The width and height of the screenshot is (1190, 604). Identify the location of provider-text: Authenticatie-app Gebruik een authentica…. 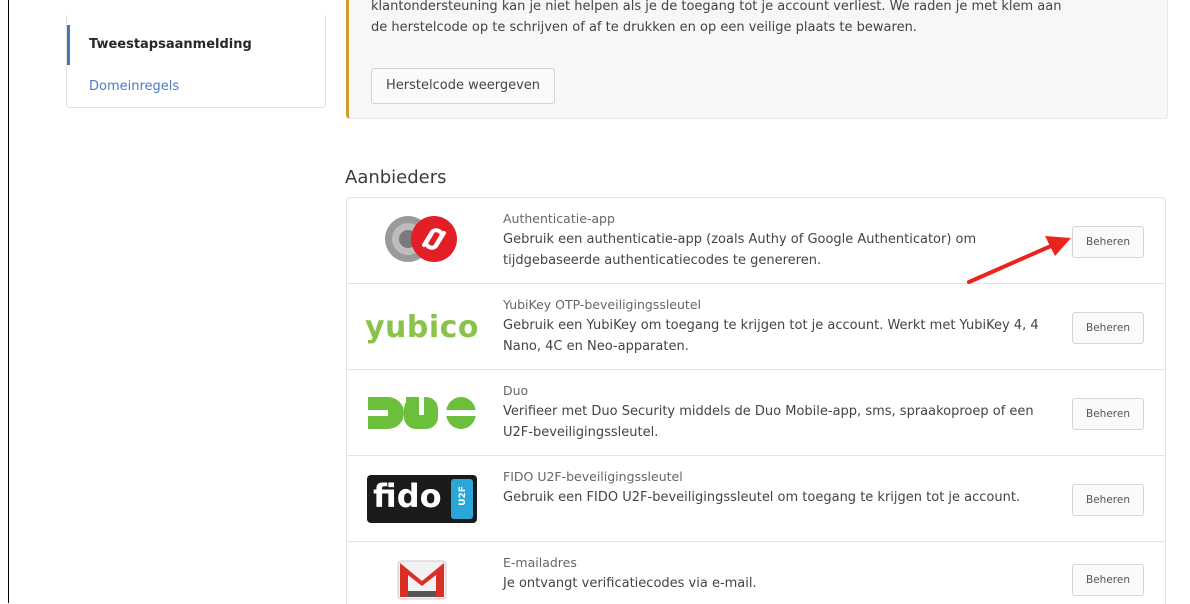
(773, 239).